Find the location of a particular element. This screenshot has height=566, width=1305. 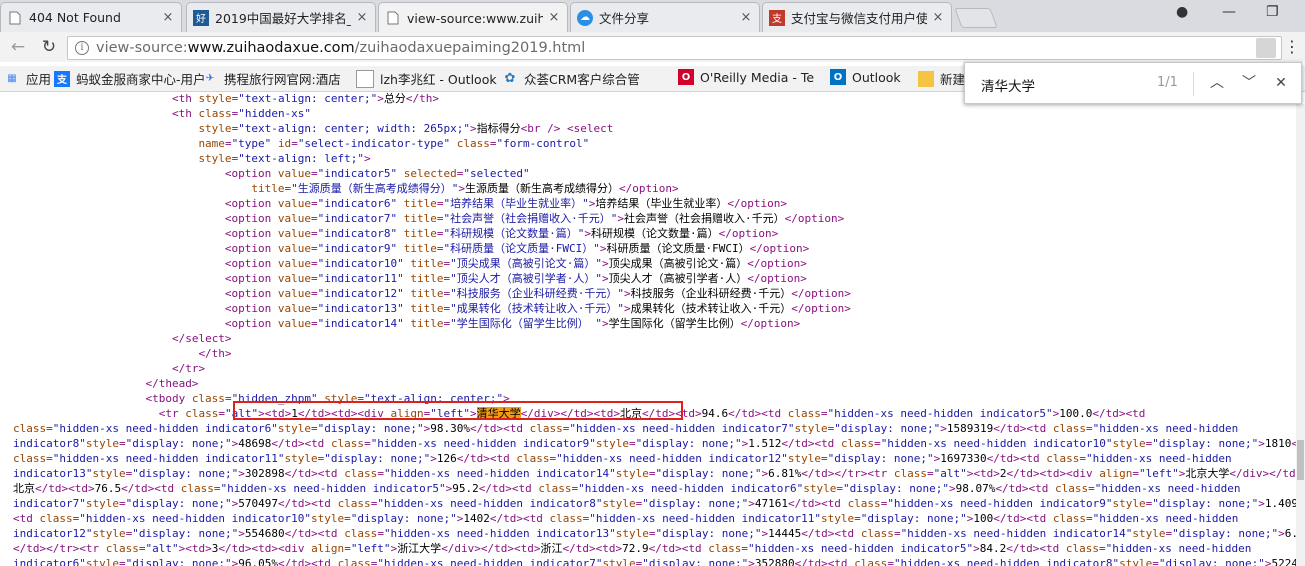

source-token: ><td> is located at coordinates (195, 548).